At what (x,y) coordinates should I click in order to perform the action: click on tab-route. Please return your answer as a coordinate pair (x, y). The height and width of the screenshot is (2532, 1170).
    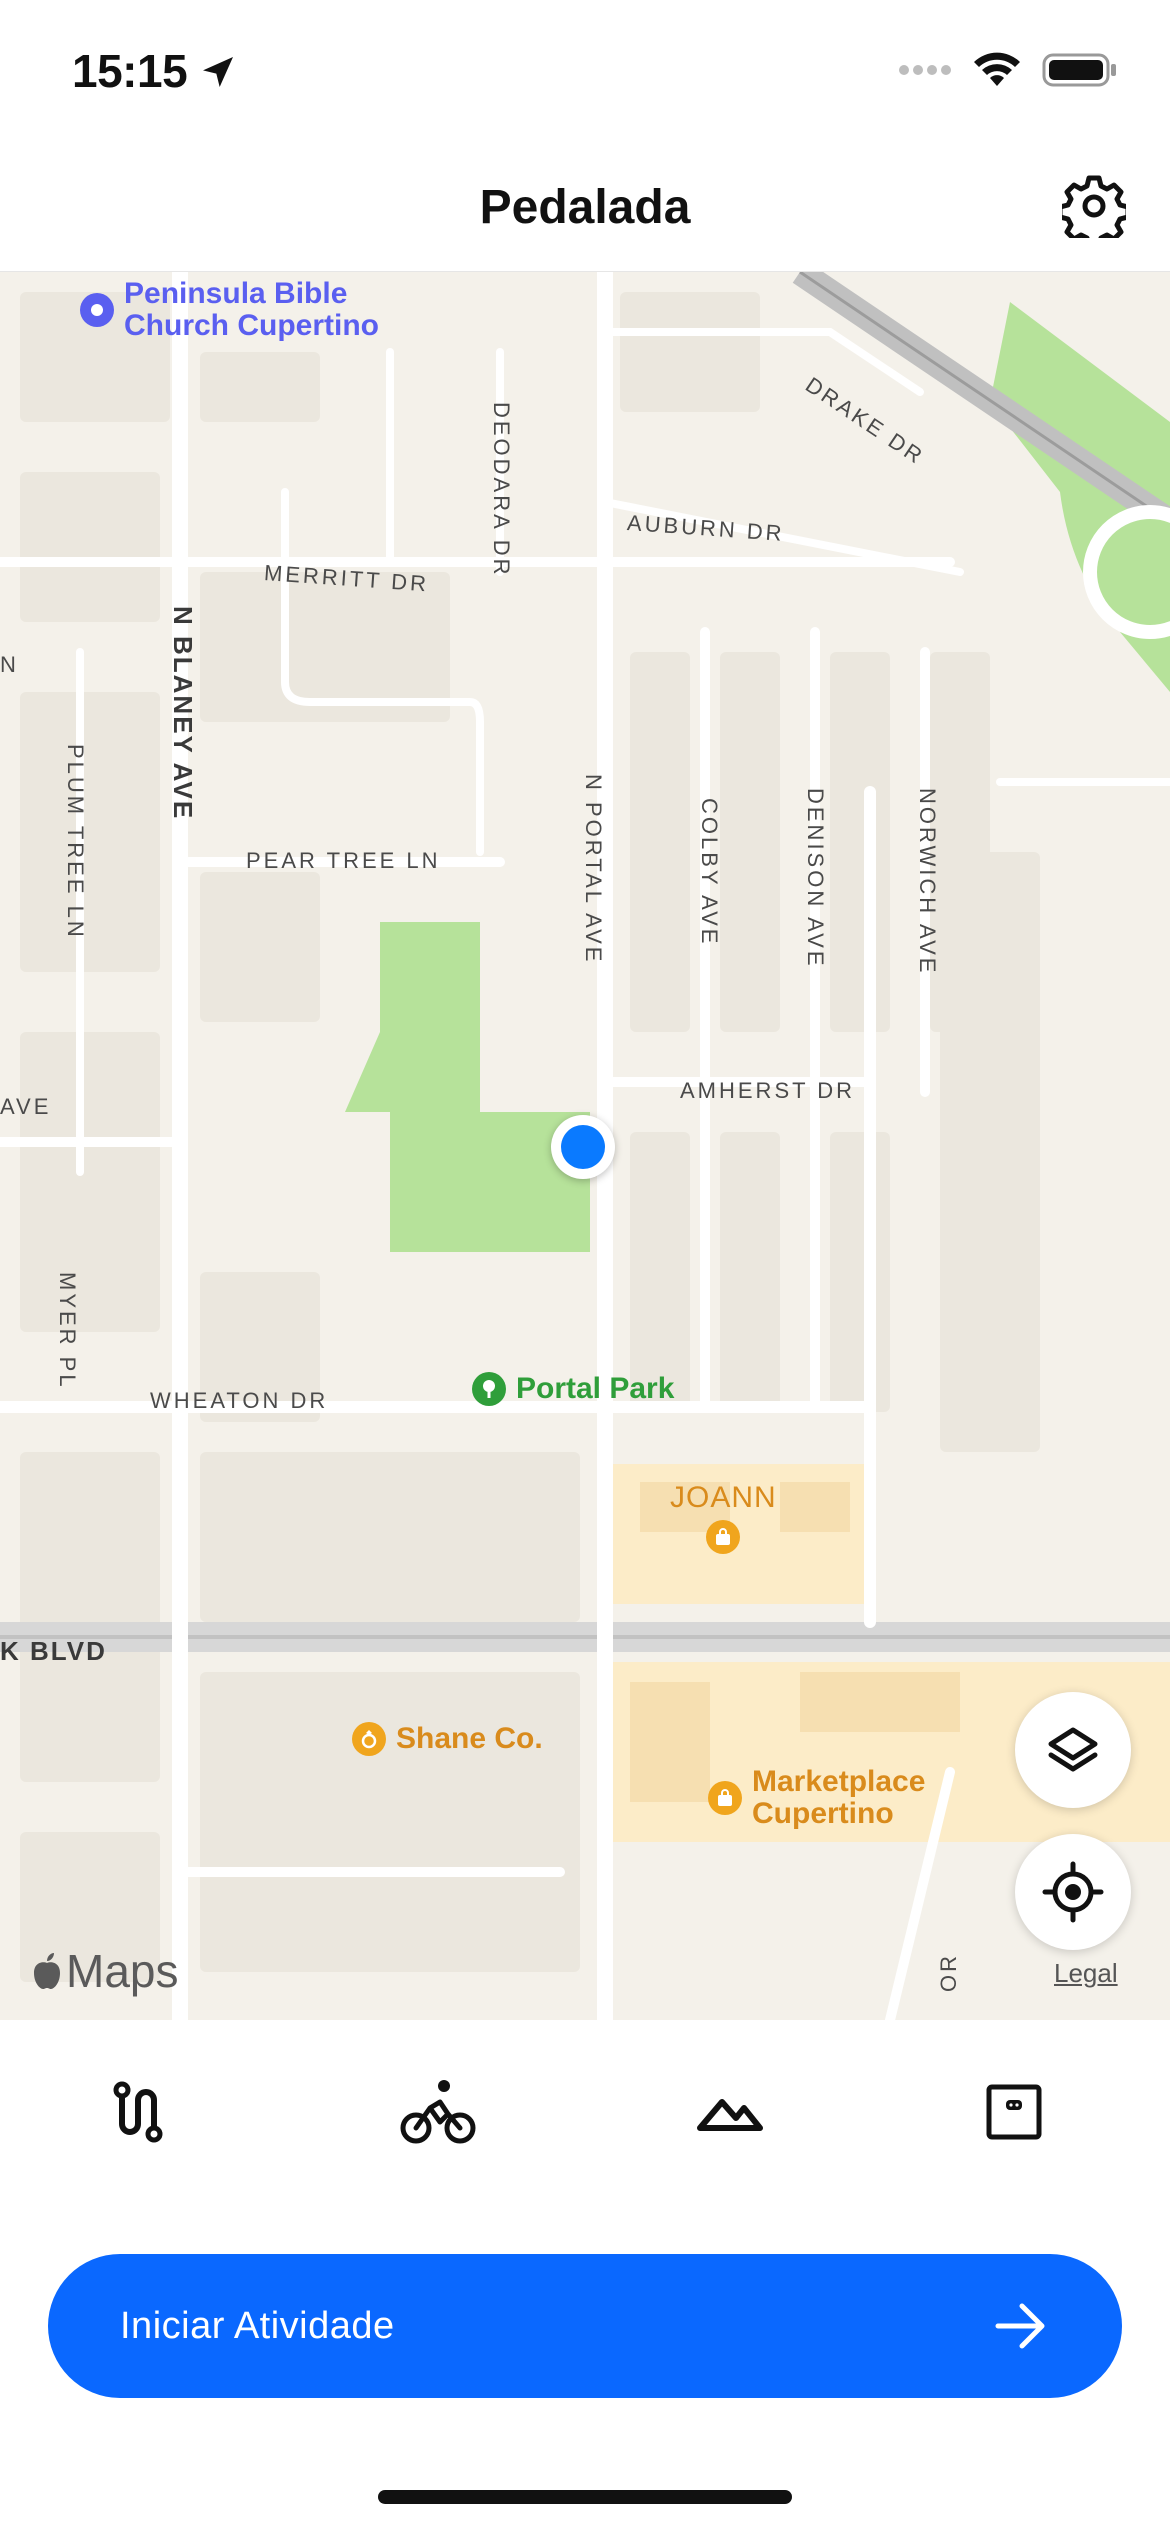
    Looking at the image, I should click on (138, 2112).